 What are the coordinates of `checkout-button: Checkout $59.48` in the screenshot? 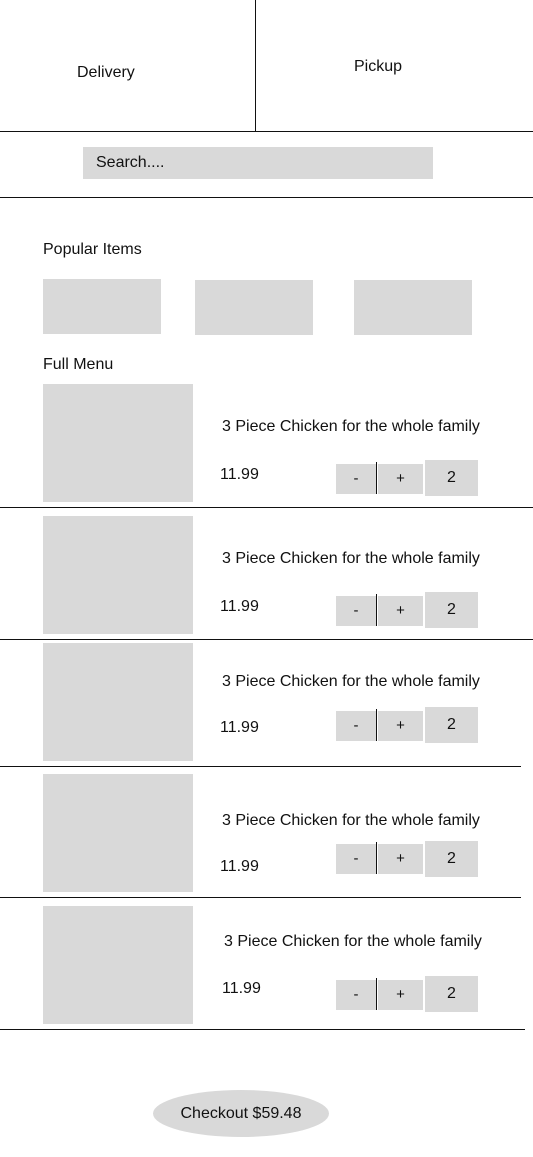 It's located at (241, 1113).